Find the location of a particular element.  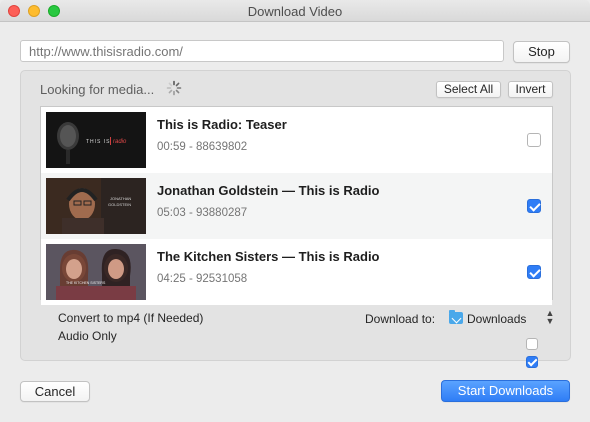

audio-only-label: Audio Only is located at coordinates (87, 336).